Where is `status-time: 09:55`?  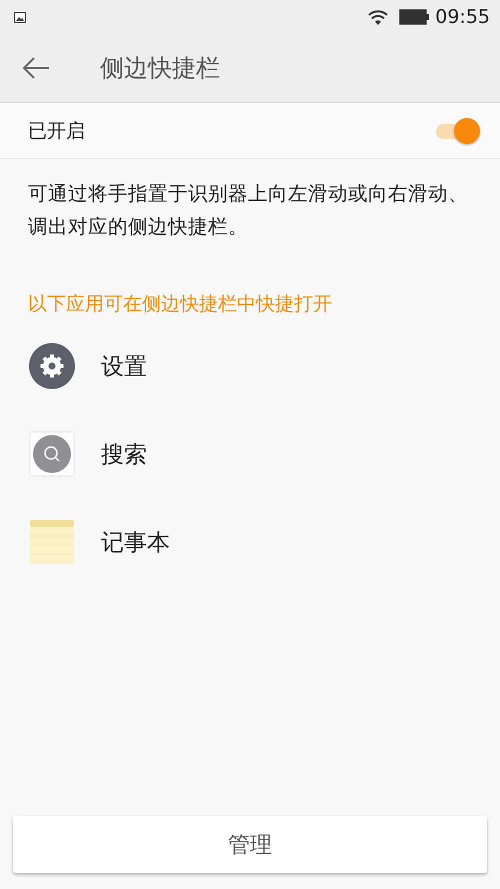 status-time: 09:55 is located at coordinates (462, 17).